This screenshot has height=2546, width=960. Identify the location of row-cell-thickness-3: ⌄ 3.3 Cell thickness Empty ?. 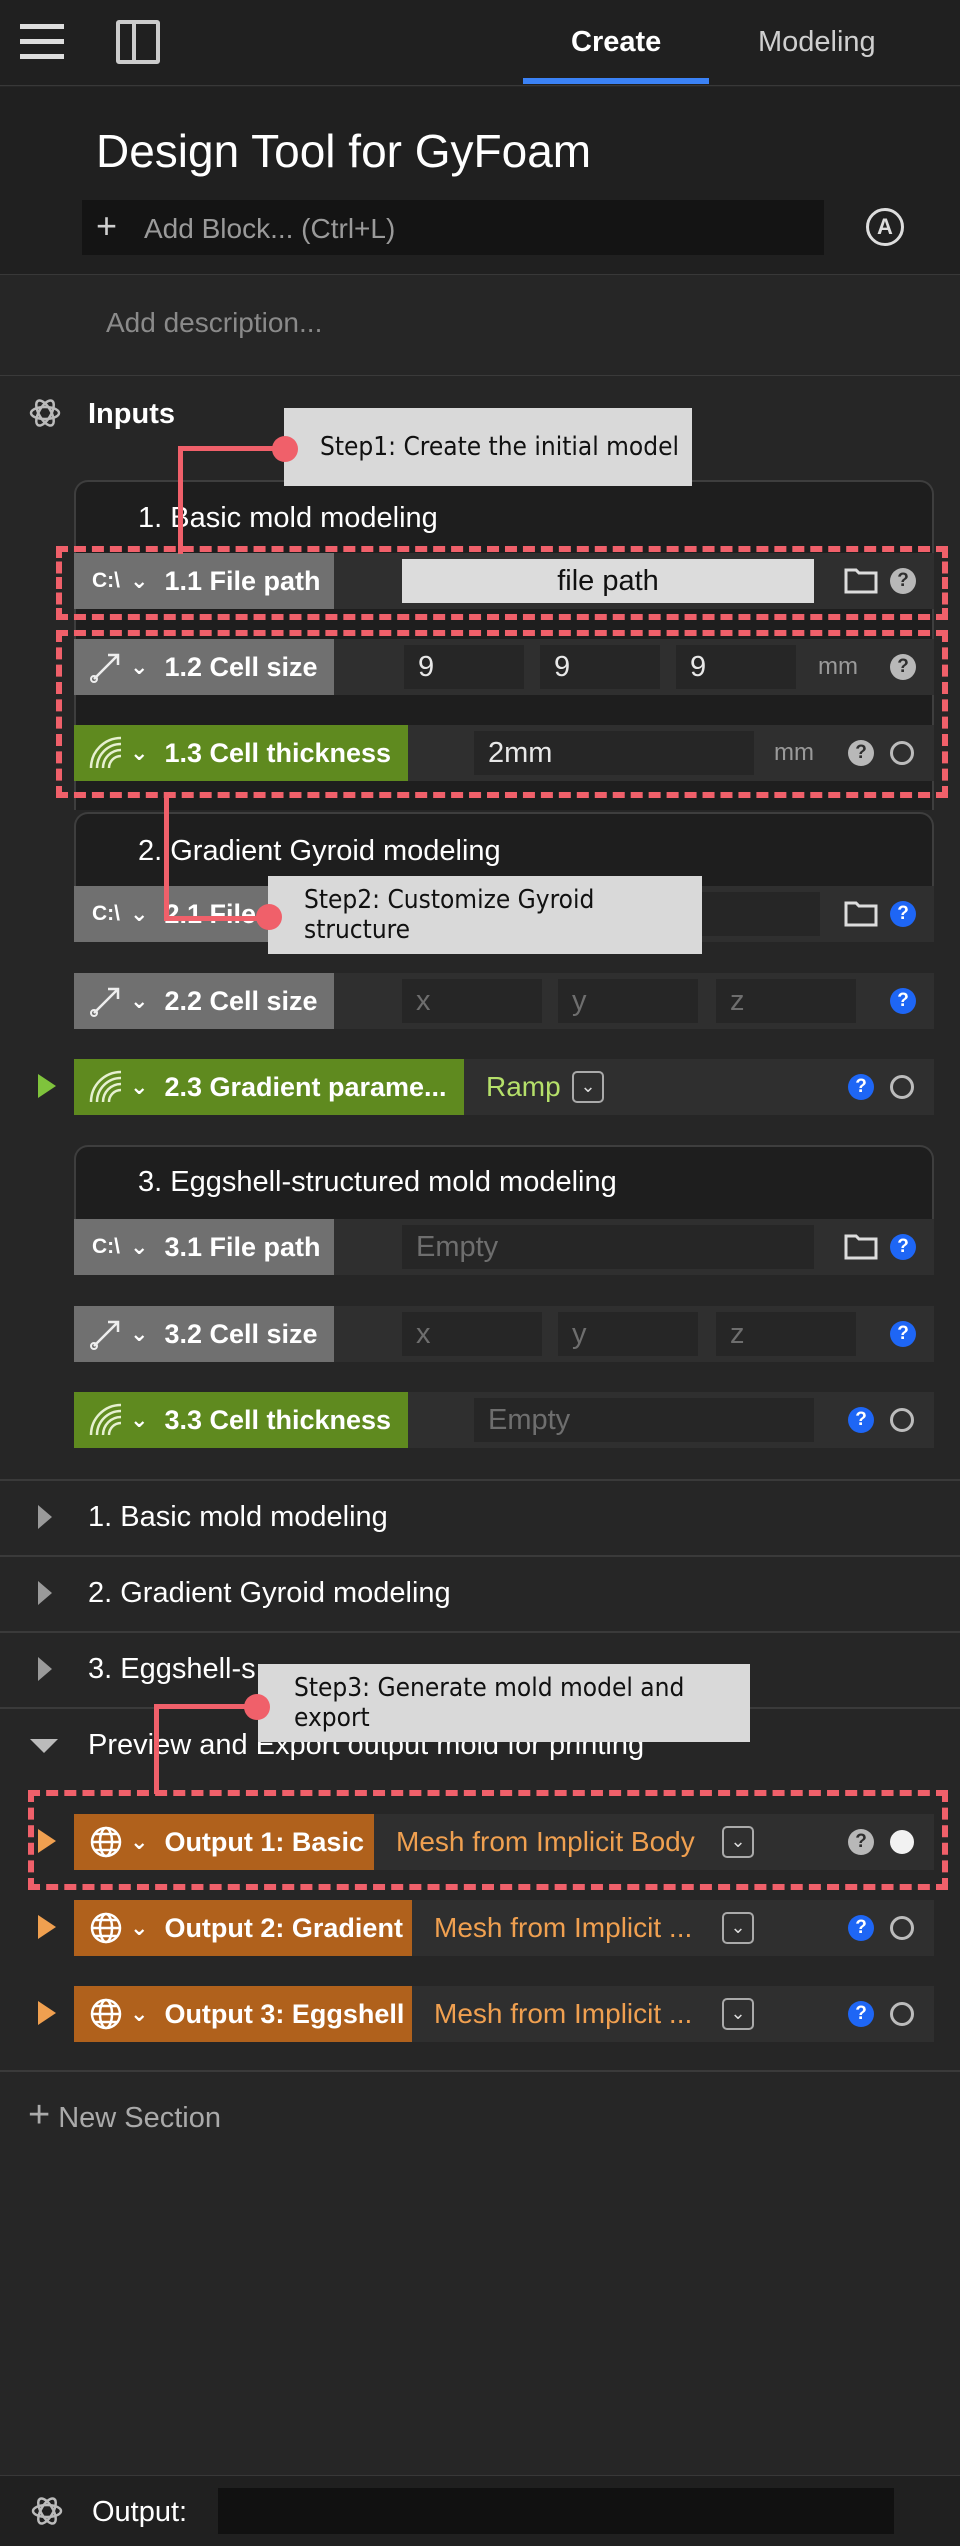
(504, 1420).